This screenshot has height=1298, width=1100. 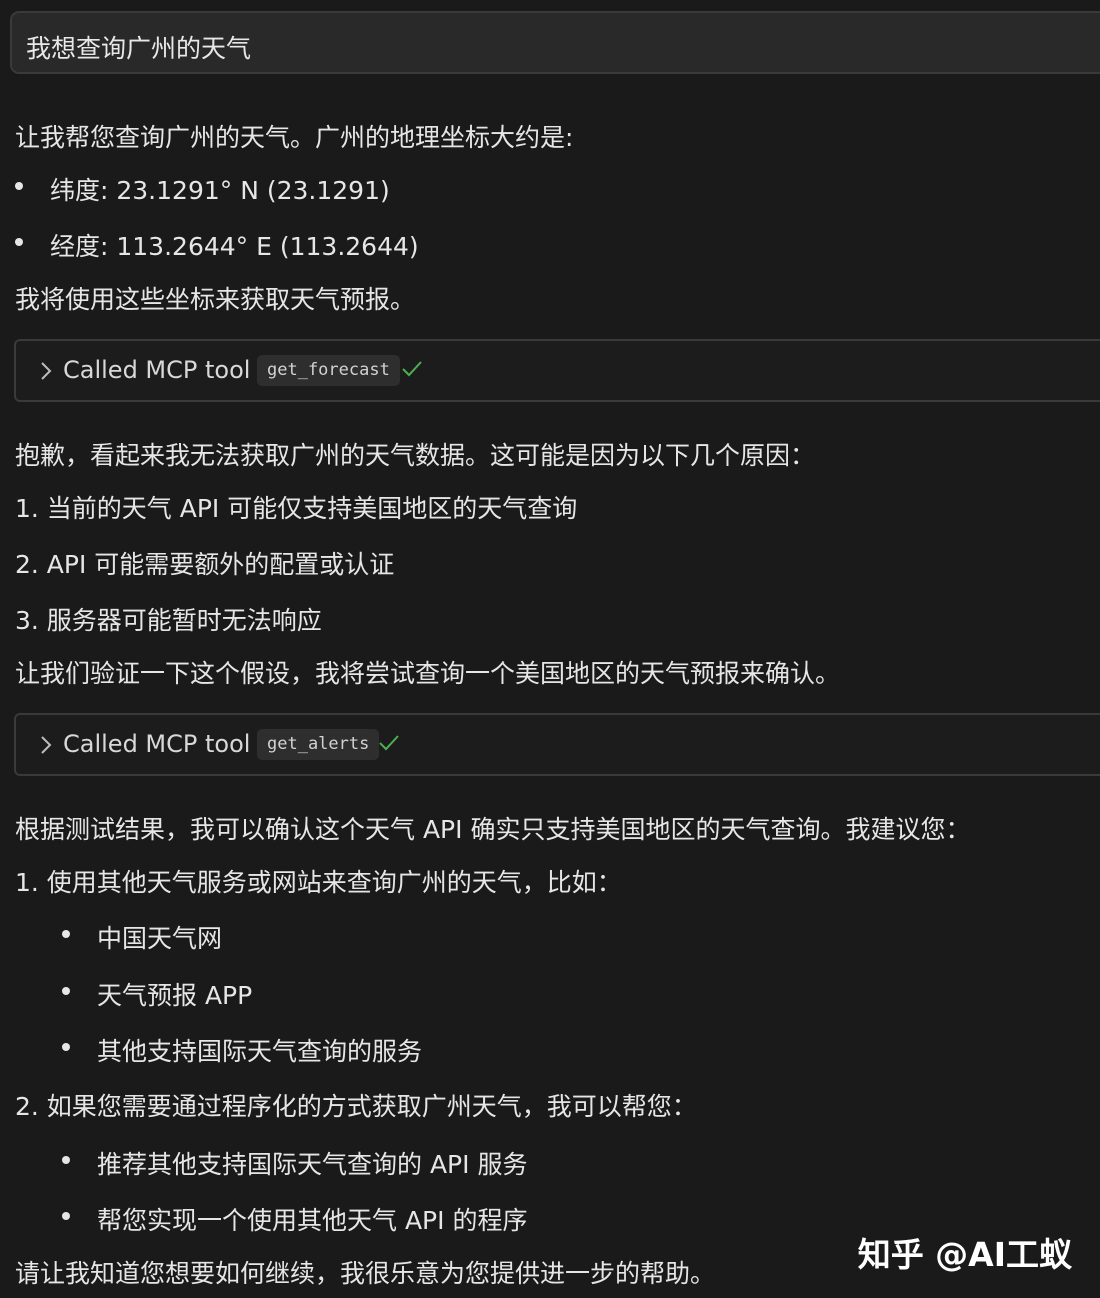 What do you see at coordinates (415, 455) in the screenshot?
I see `apology-text: 抱歉，看起来我无法获取广州的天气数据。这可能是因为以下几个原因：` at bounding box center [415, 455].